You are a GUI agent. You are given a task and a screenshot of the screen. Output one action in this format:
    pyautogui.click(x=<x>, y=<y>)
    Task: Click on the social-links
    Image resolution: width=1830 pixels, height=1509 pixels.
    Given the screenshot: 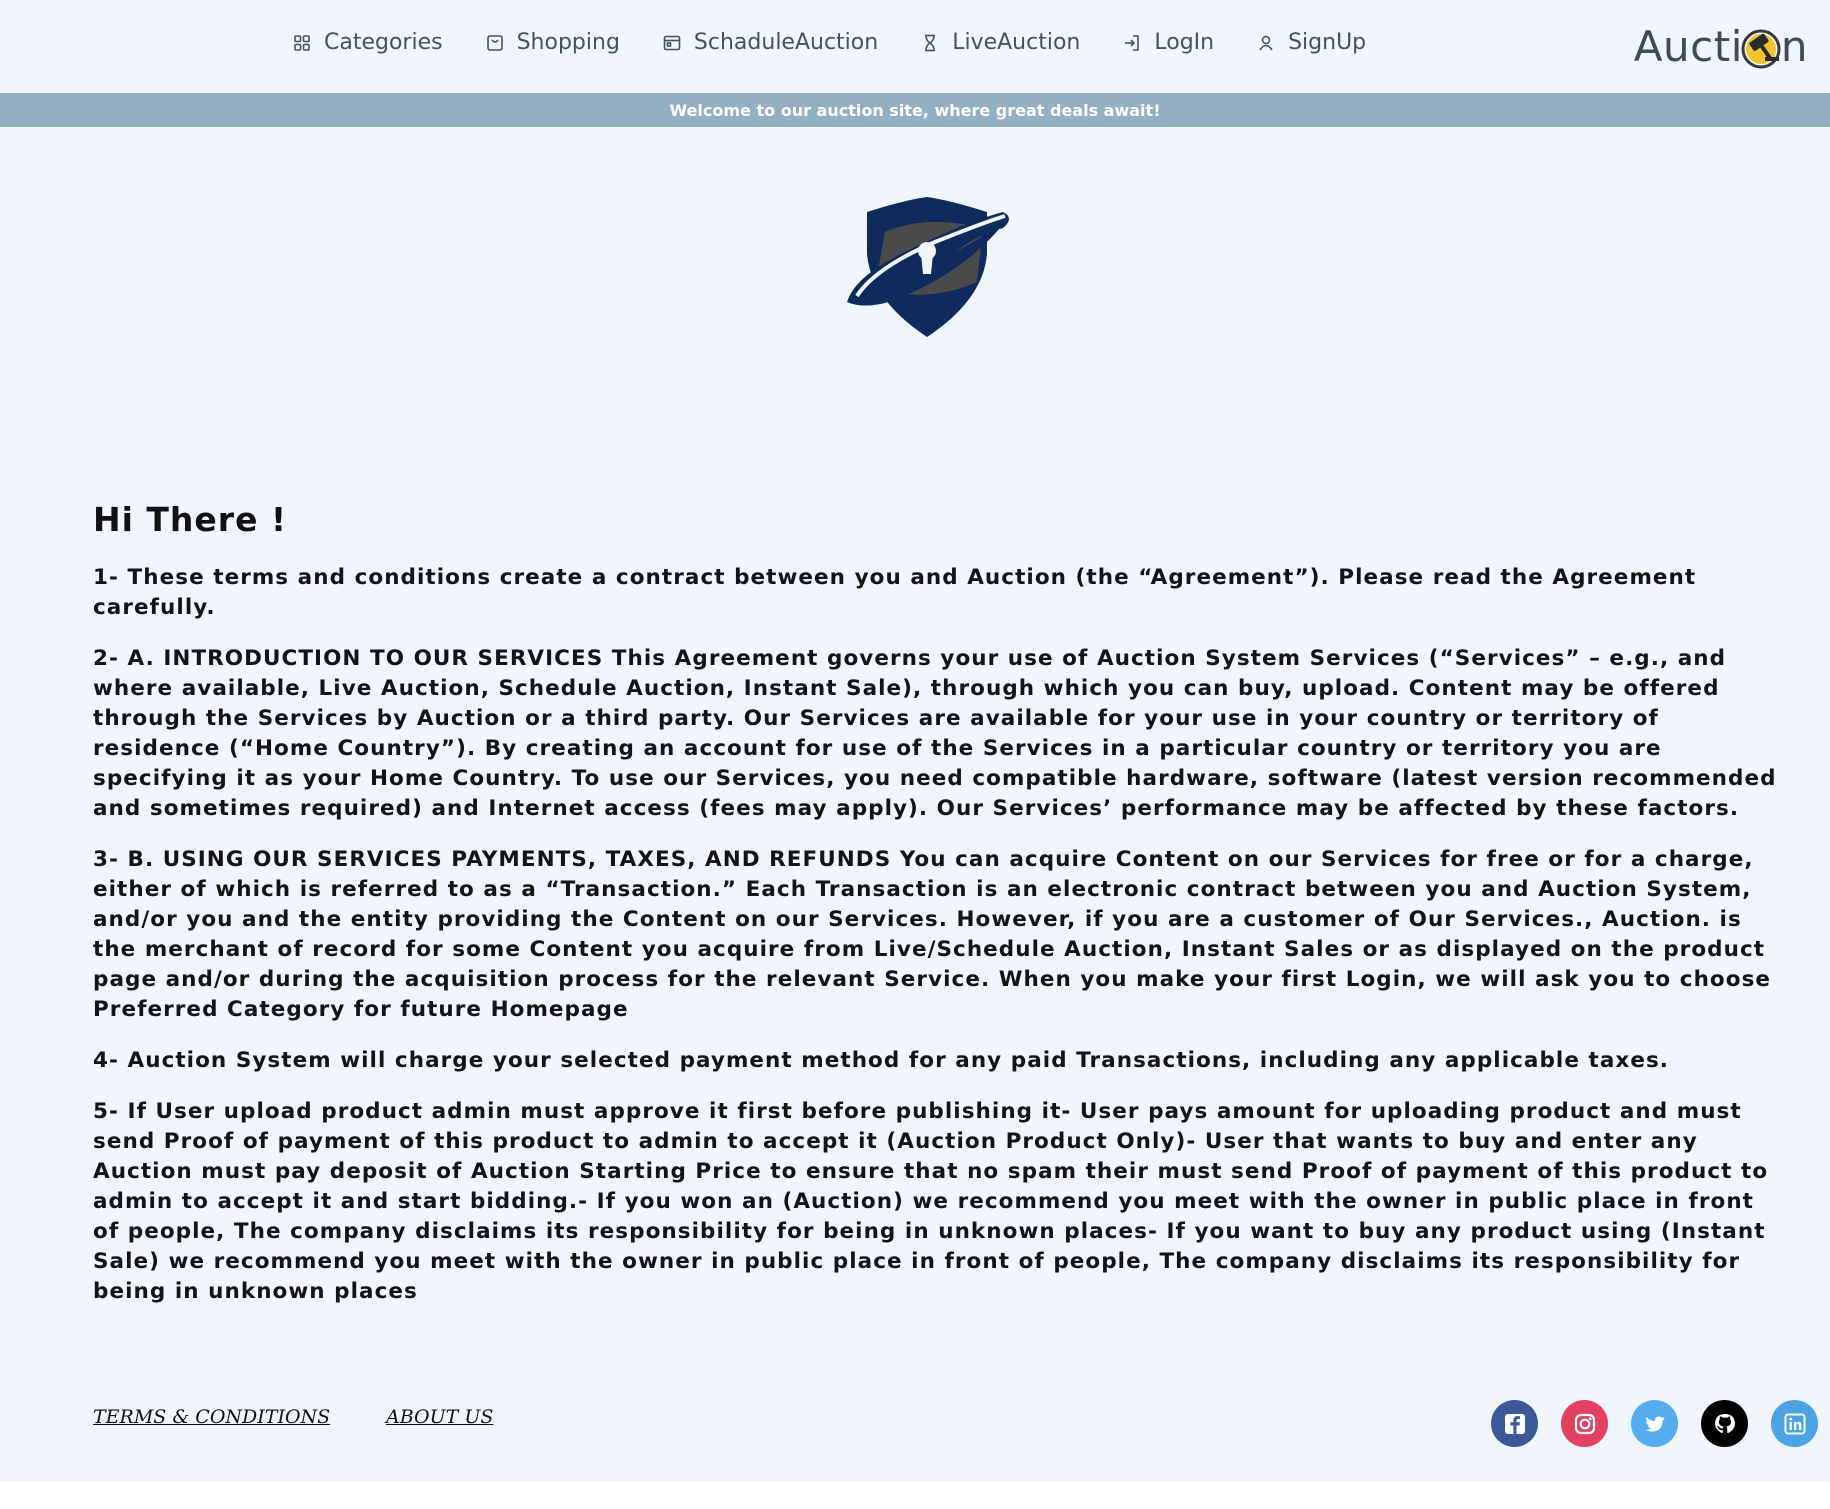 What is the action you would take?
    pyautogui.click(x=1654, y=1423)
    